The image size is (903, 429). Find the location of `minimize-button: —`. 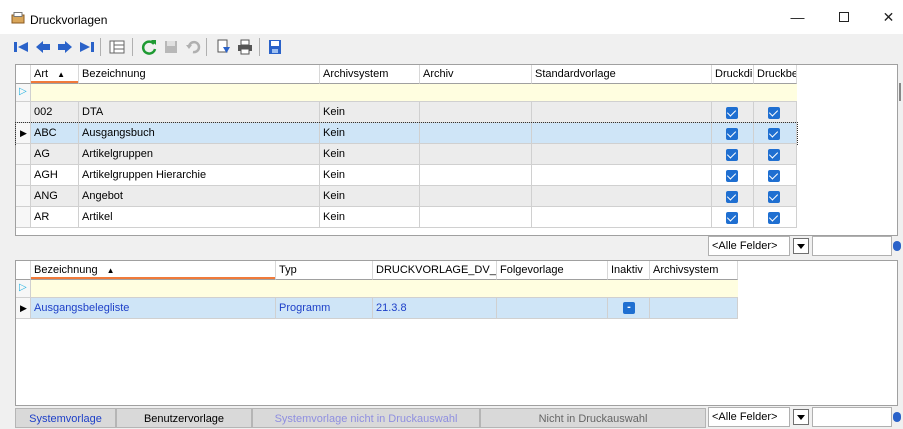

minimize-button: — is located at coordinates (797, 17).